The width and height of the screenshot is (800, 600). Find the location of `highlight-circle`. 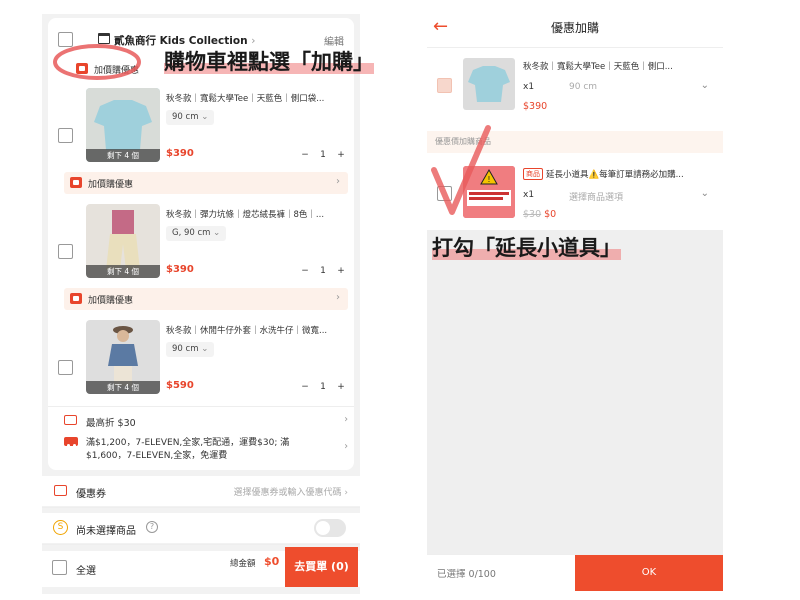

highlight-circle is located at coordinates (97, 62).